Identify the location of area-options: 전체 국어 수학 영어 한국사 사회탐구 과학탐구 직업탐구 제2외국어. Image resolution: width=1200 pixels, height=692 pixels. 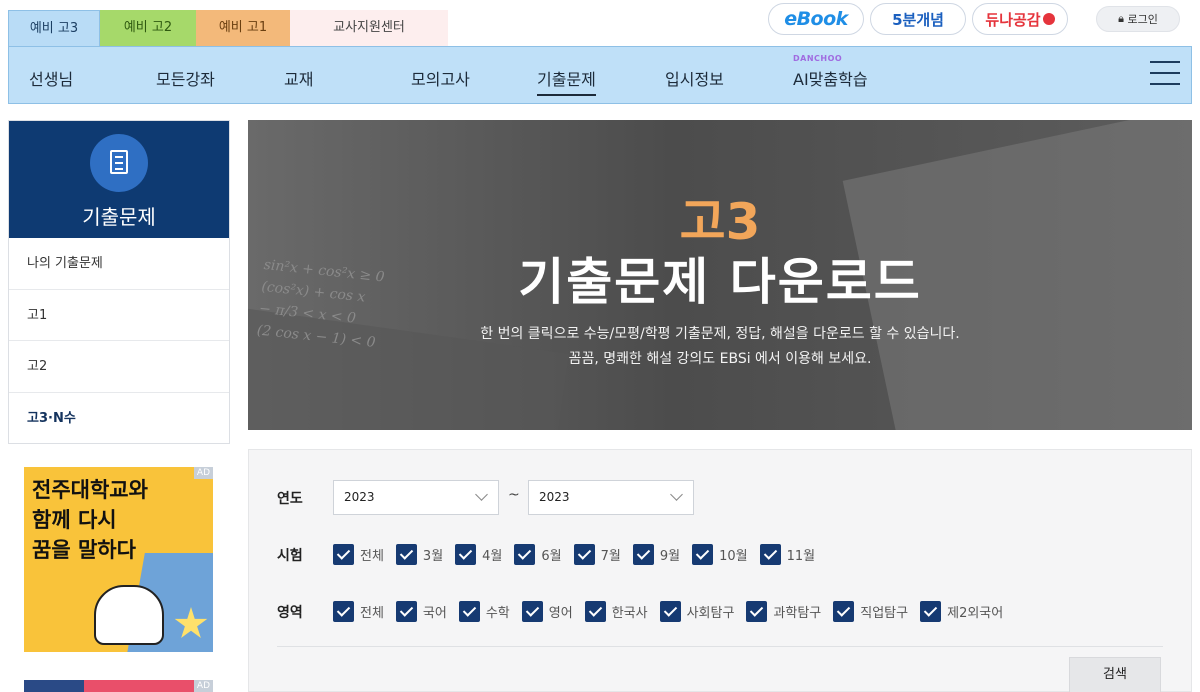
(674, 611).